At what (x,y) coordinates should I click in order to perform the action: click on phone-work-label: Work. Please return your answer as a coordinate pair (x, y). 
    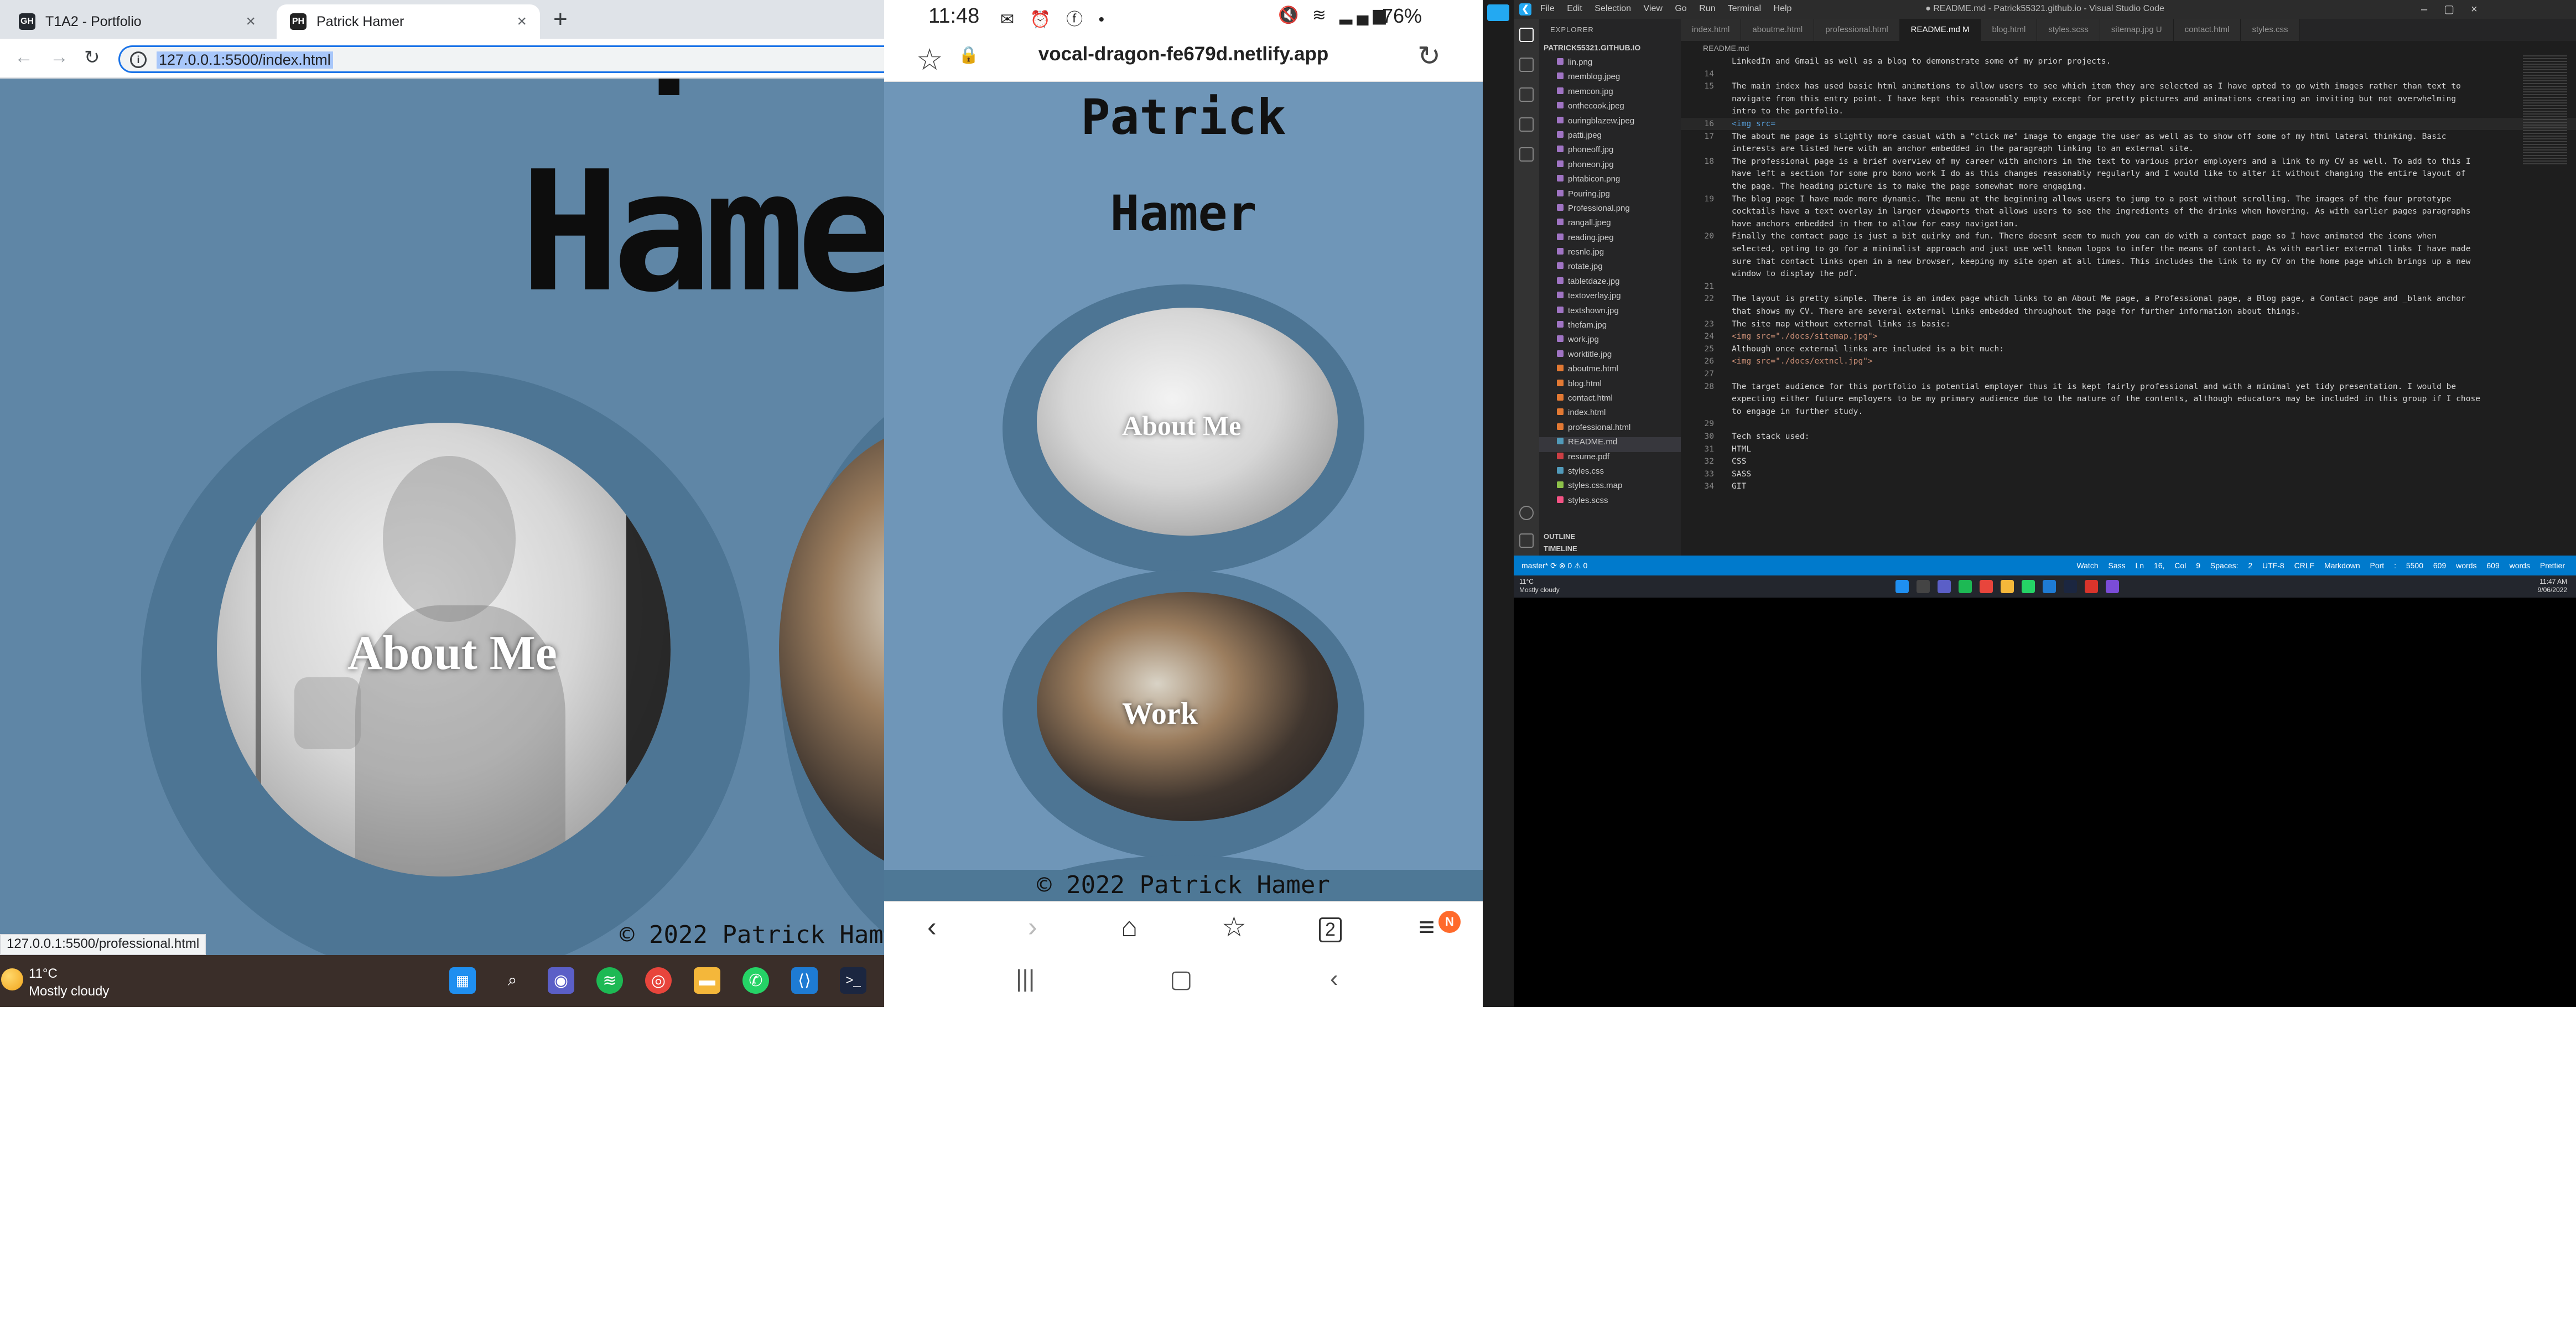
    Looking at the image, I should click on (1160, 714).